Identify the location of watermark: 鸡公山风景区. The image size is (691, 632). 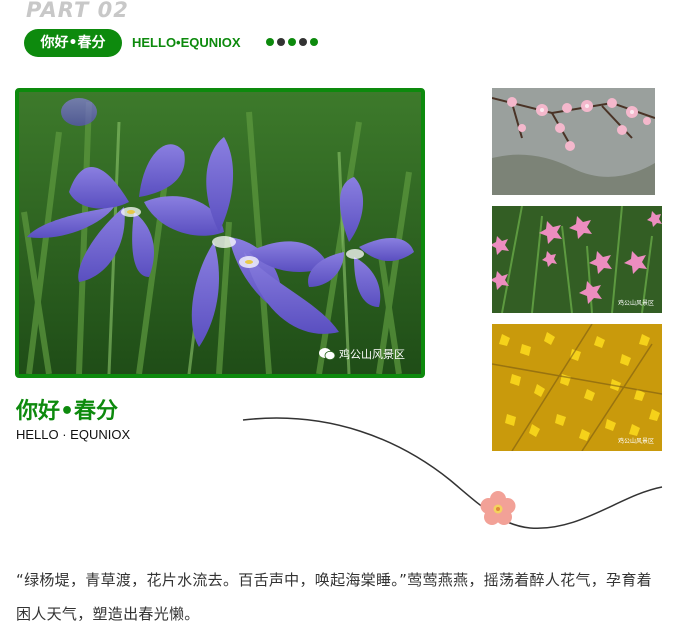
(362, 354).